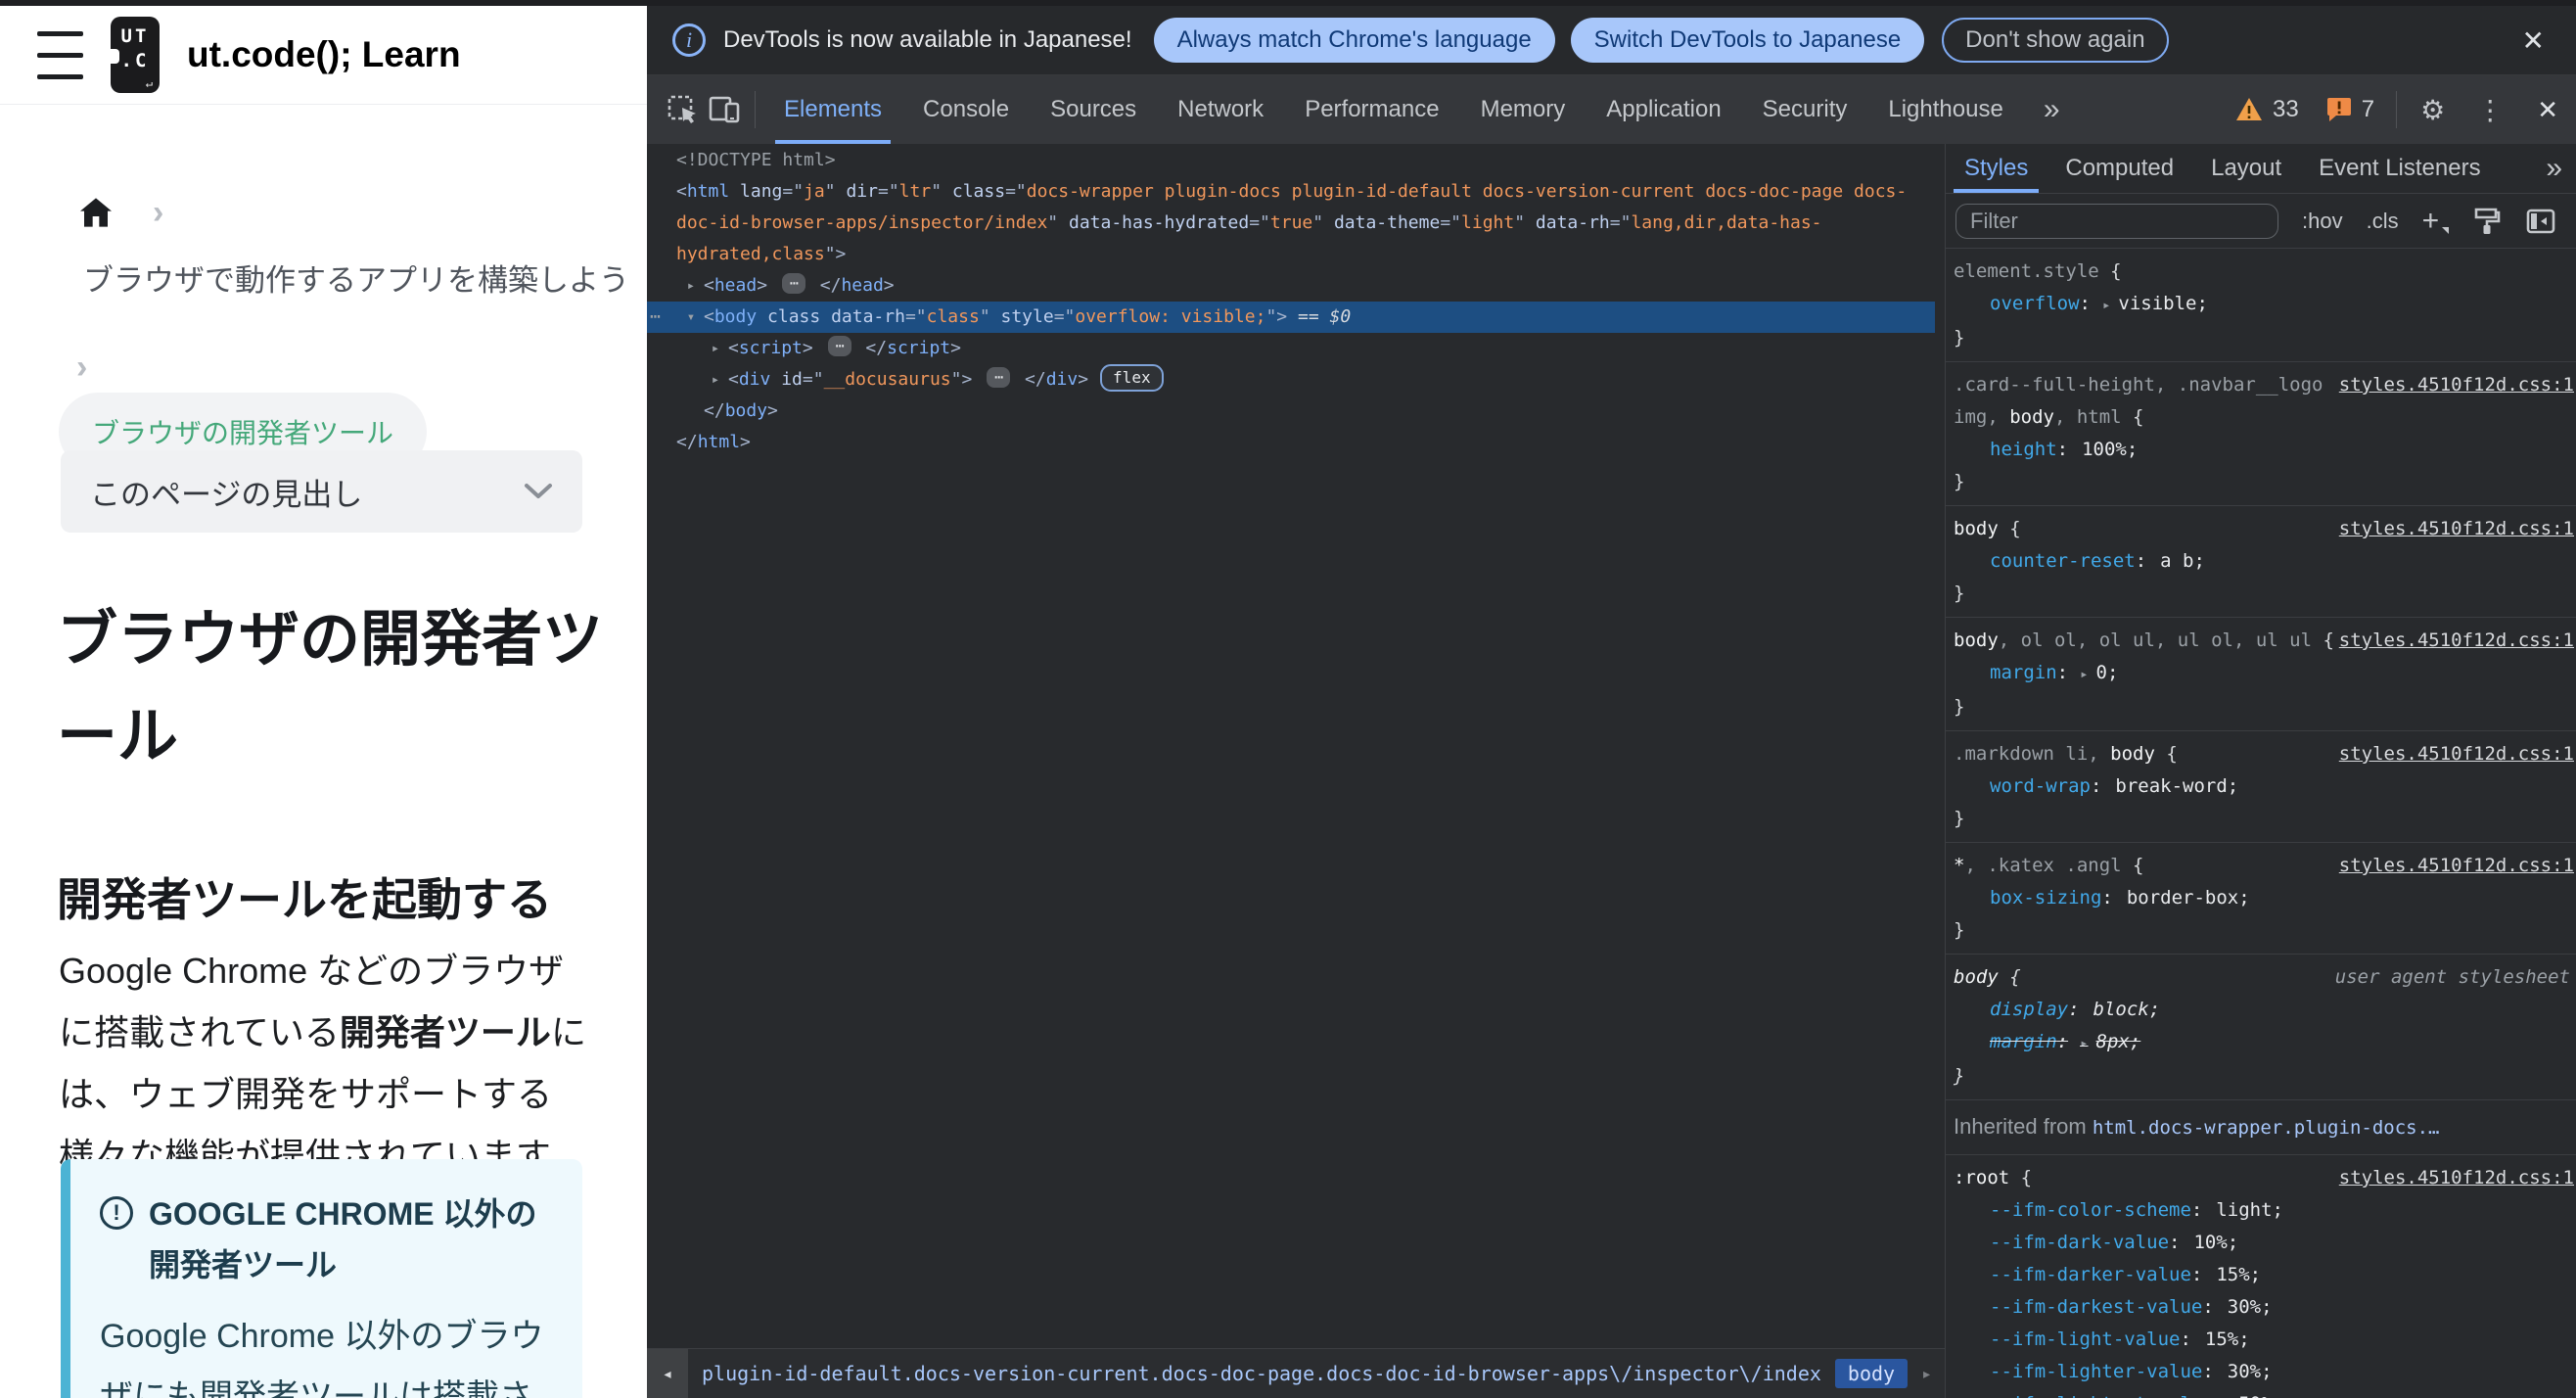  What do you see at coordinates (1291, 380) in the screenshot?
I see `dom-tree-row: ▸ <div id="__docusaurus"> ⋯ </div> flex` at bounding box center [1291, 380].